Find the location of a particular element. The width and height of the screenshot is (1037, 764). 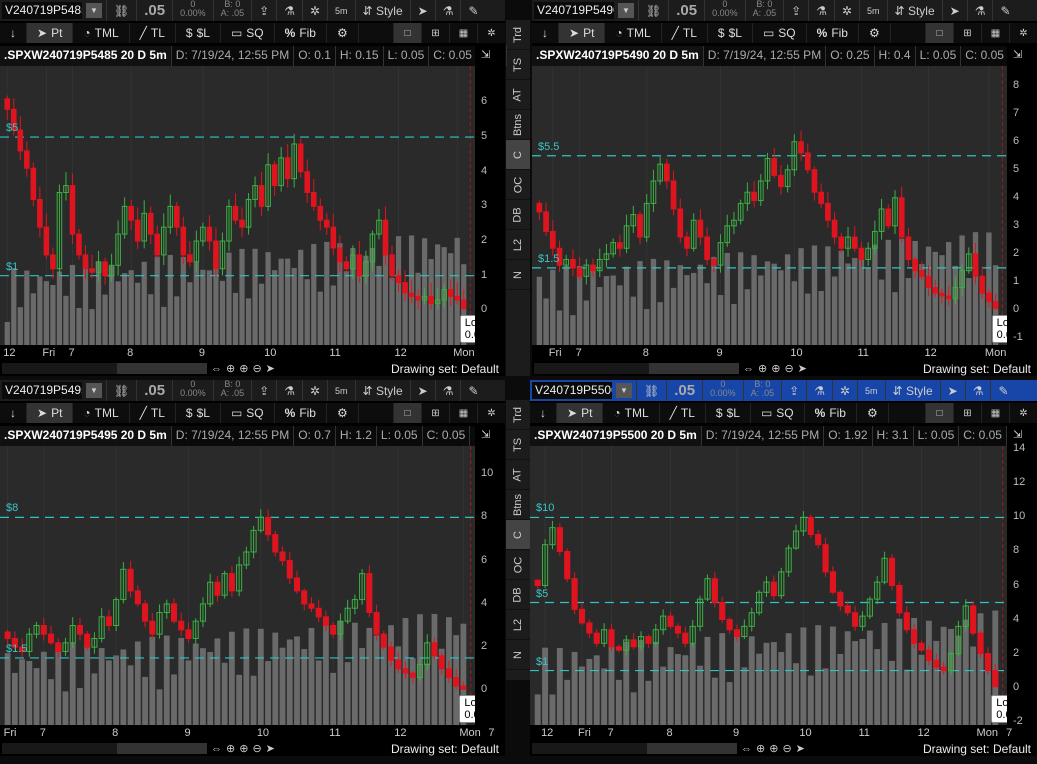

price-level-label: $10 is located at coordinates (545, 508).